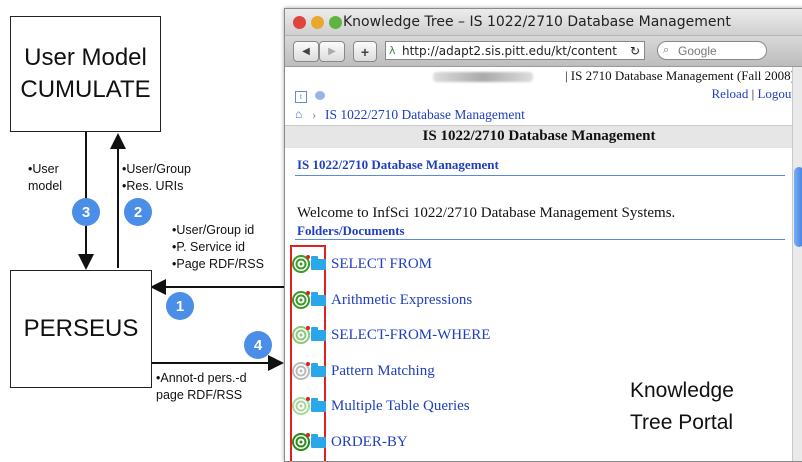  I want to click on badge-1: 1, so click(180, 306).